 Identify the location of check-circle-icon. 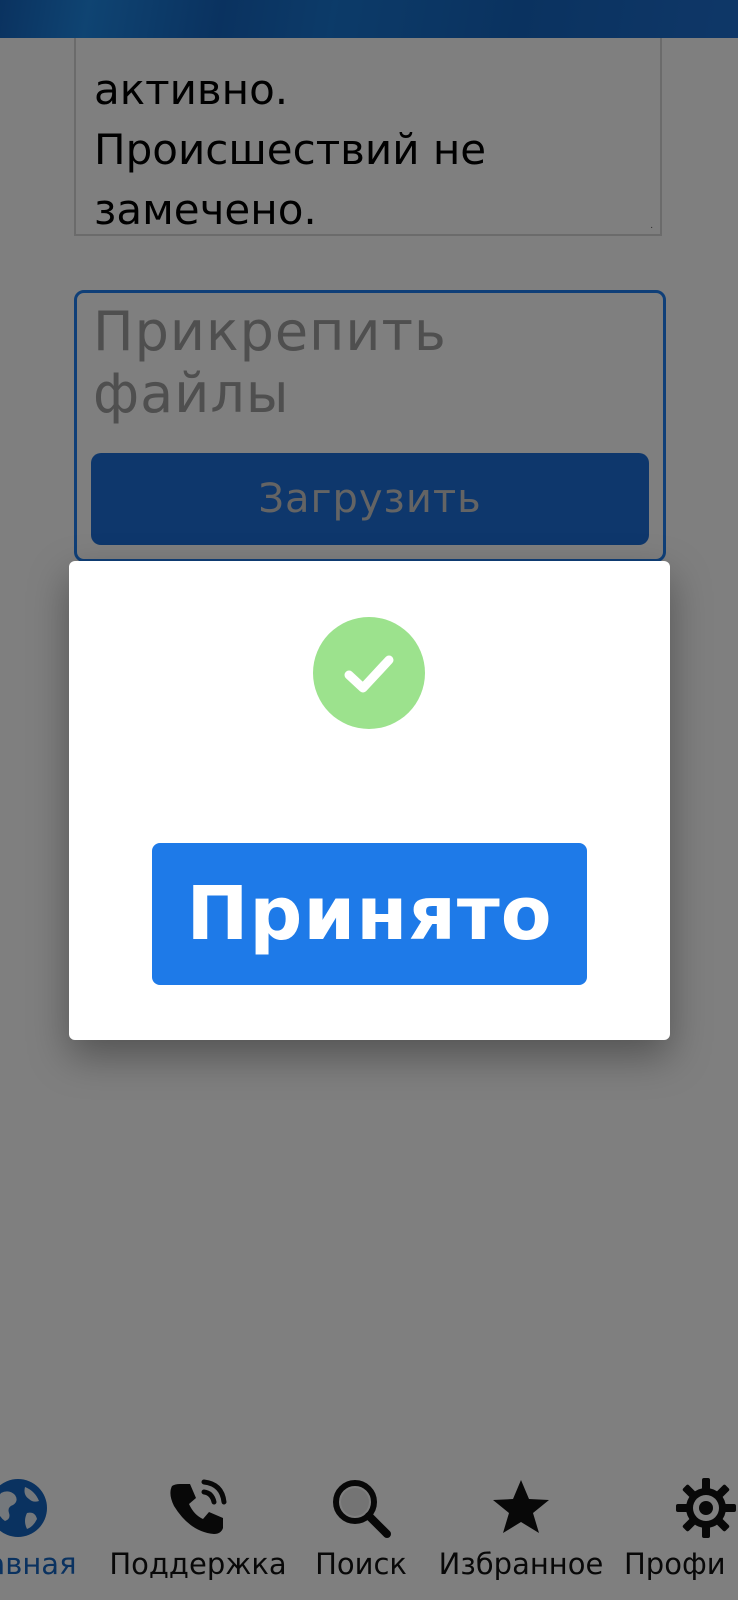
(369, 673).